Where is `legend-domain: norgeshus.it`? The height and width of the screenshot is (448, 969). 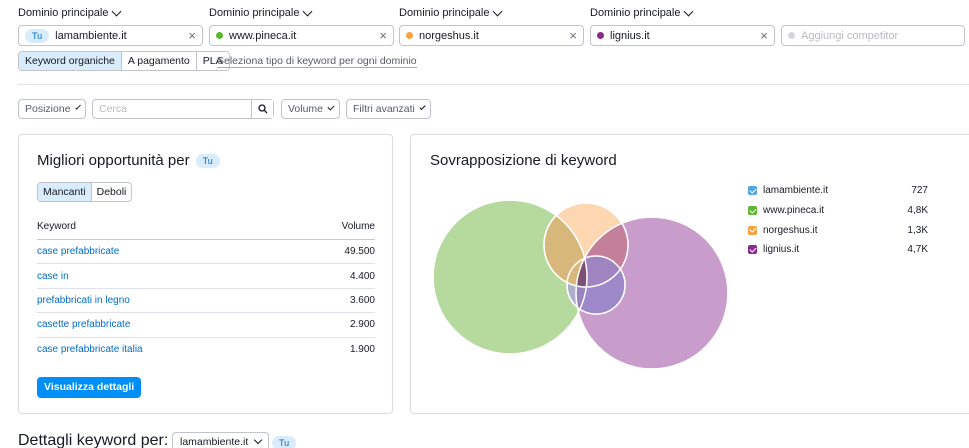 legend-domain: norgeshus.it is located at coordinates (790, 230).